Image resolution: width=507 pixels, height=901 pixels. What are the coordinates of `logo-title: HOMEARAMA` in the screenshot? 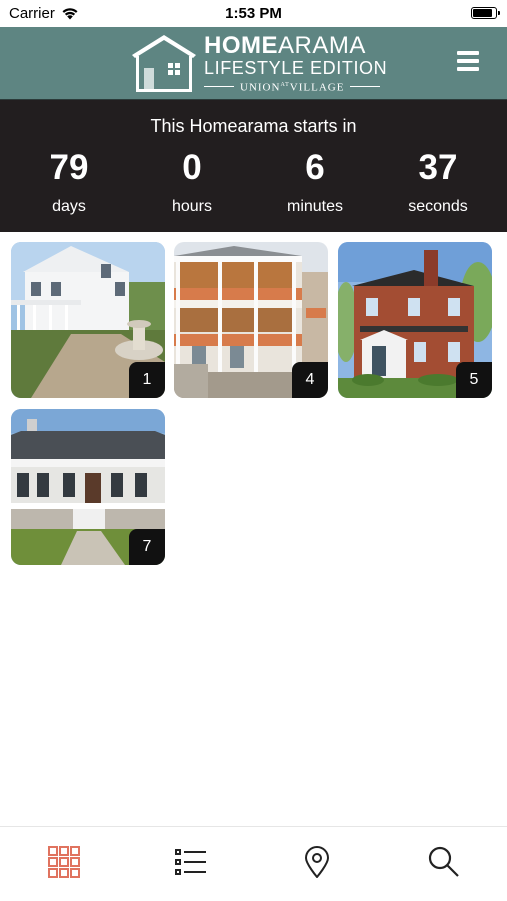 It's located at (285, 45).